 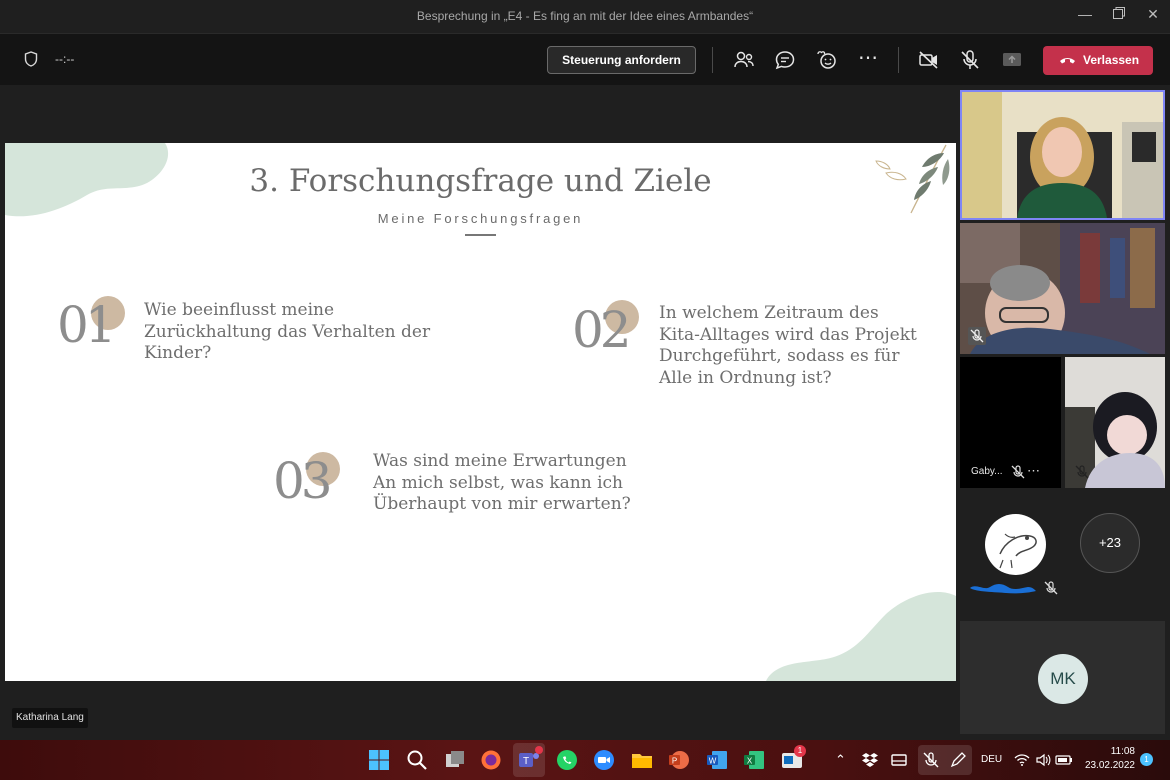 What do you see at coordinates (1003, 589) in the screenshot?
I see `redacted-name-scribble` at bounding box center [1003, 589].